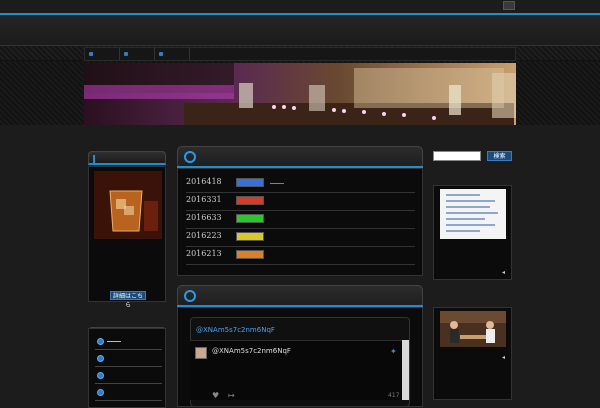 The image size is (600, 408). What do you see at coordinates (473, 329) in the screenshot?
I see `restaurant-photo` at bounding box center [473, 329].